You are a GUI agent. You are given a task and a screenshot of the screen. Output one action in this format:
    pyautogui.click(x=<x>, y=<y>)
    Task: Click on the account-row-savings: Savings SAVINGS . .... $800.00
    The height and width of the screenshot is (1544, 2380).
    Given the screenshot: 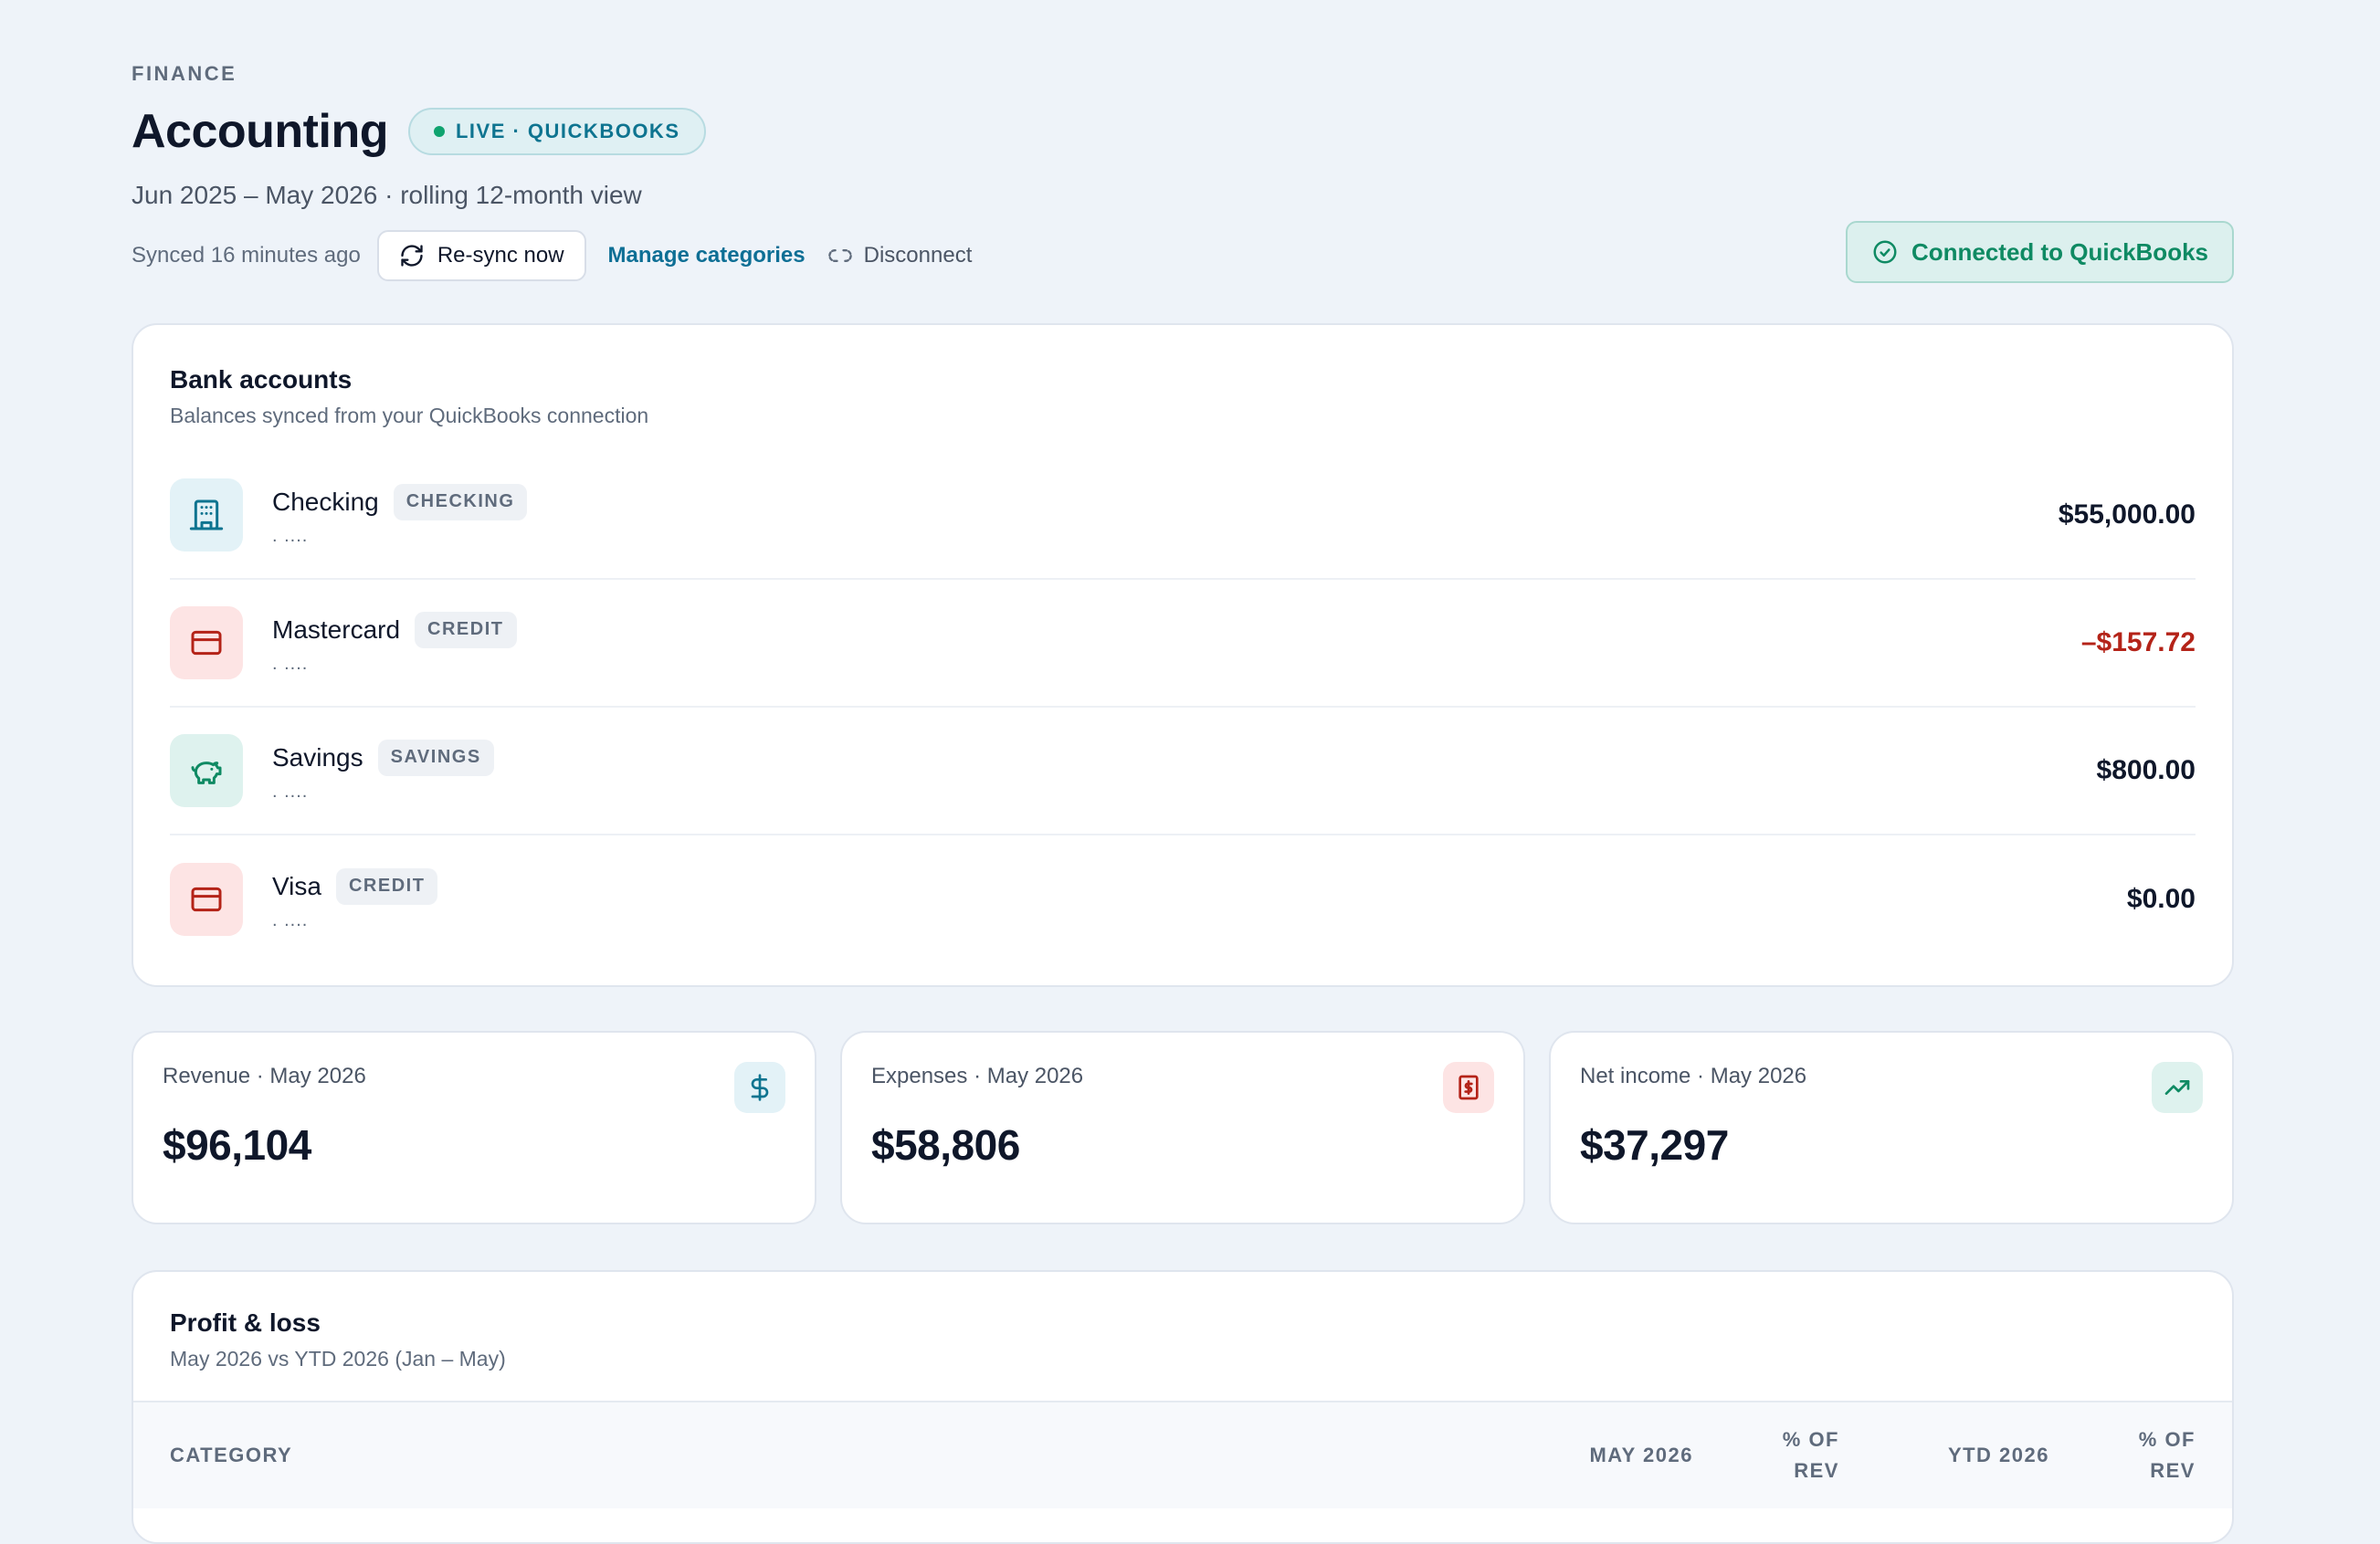 What is the action you would take?
    pyautogui.click(x=1183, y=771)
    